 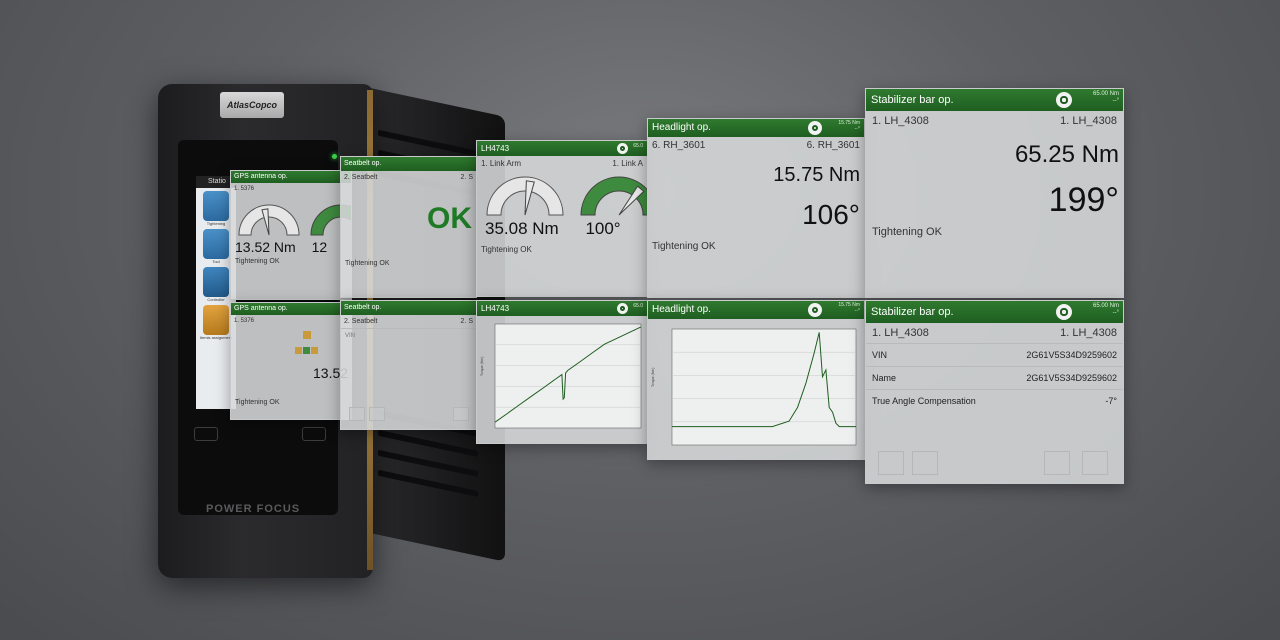 What do you see at coordinates (522, 228) in the screenshot?
I see `torque-value: 35.08 Nm` at bounding box center [522, 228].